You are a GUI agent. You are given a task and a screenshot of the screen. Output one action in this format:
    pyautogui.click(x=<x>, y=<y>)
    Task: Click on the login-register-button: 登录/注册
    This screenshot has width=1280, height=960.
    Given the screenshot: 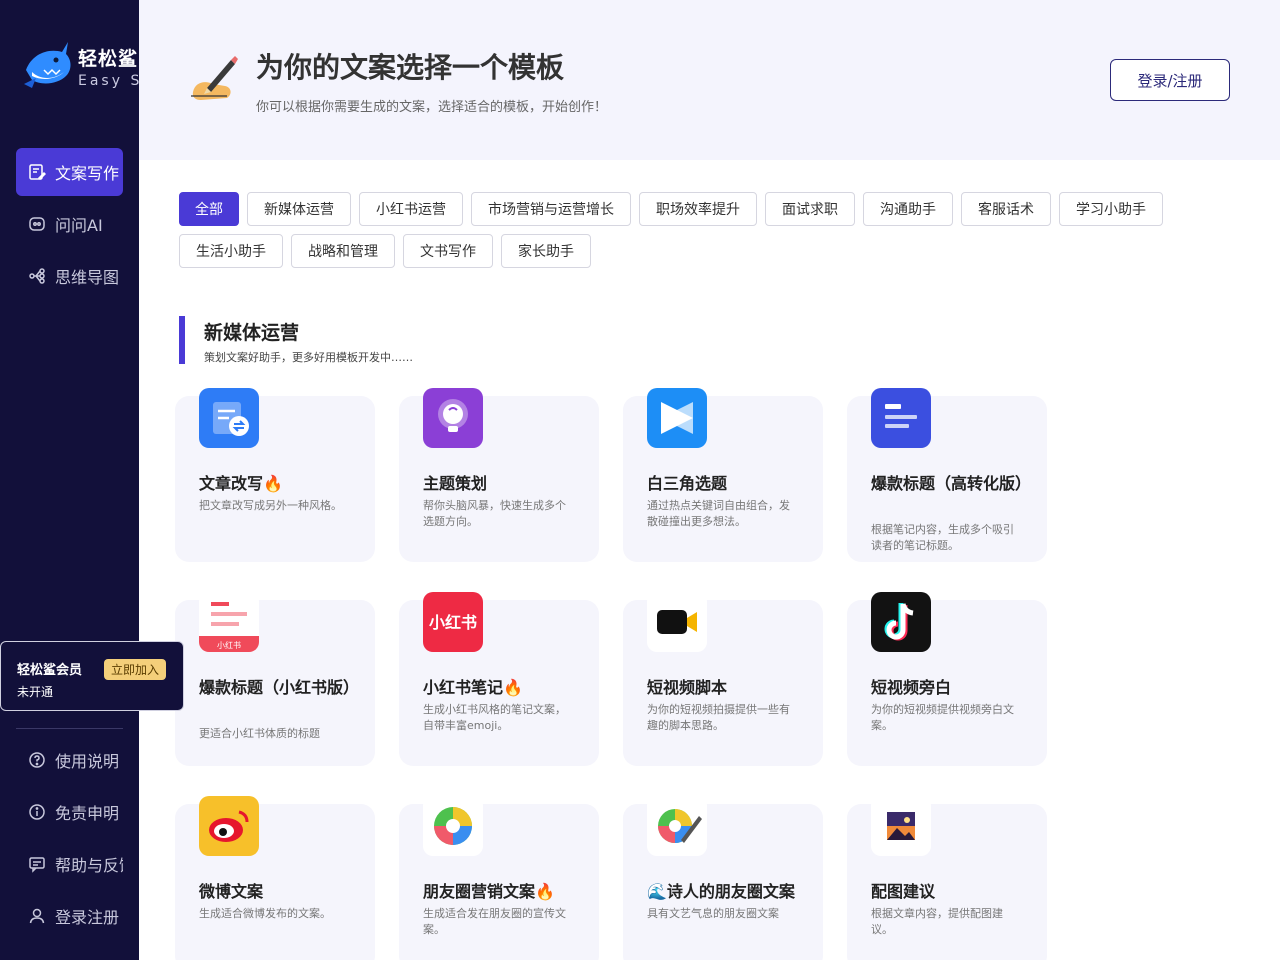 What is the action you would take?
    pyautogui.click(x=1170, y=80)
    